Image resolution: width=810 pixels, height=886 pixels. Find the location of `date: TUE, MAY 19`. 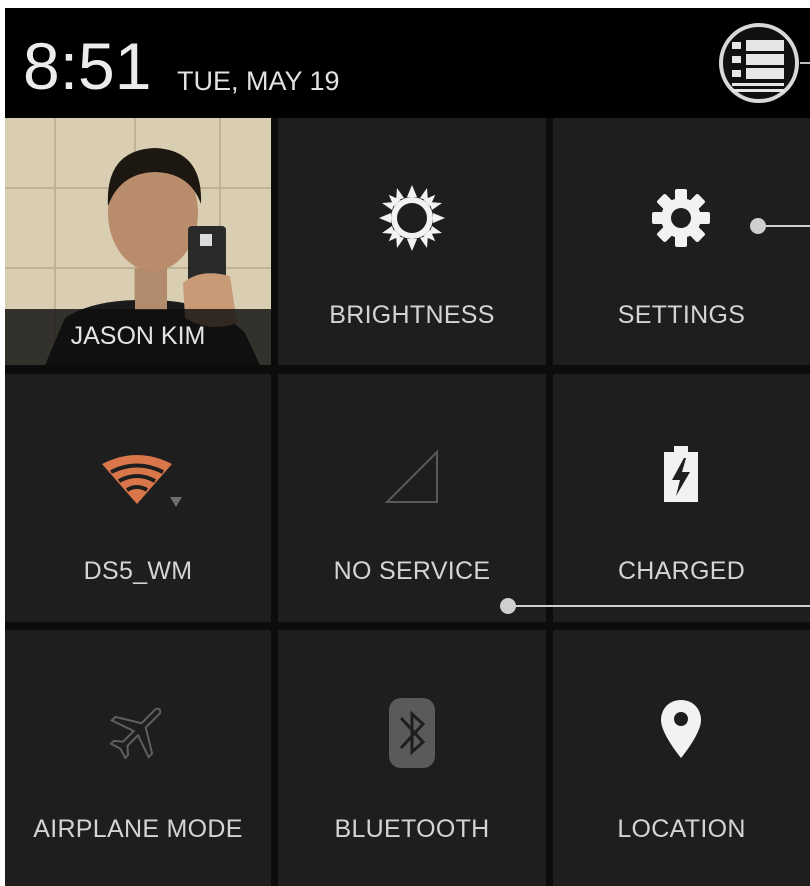

date: TUE, MAY 19 is located at coordinates (258, 81).